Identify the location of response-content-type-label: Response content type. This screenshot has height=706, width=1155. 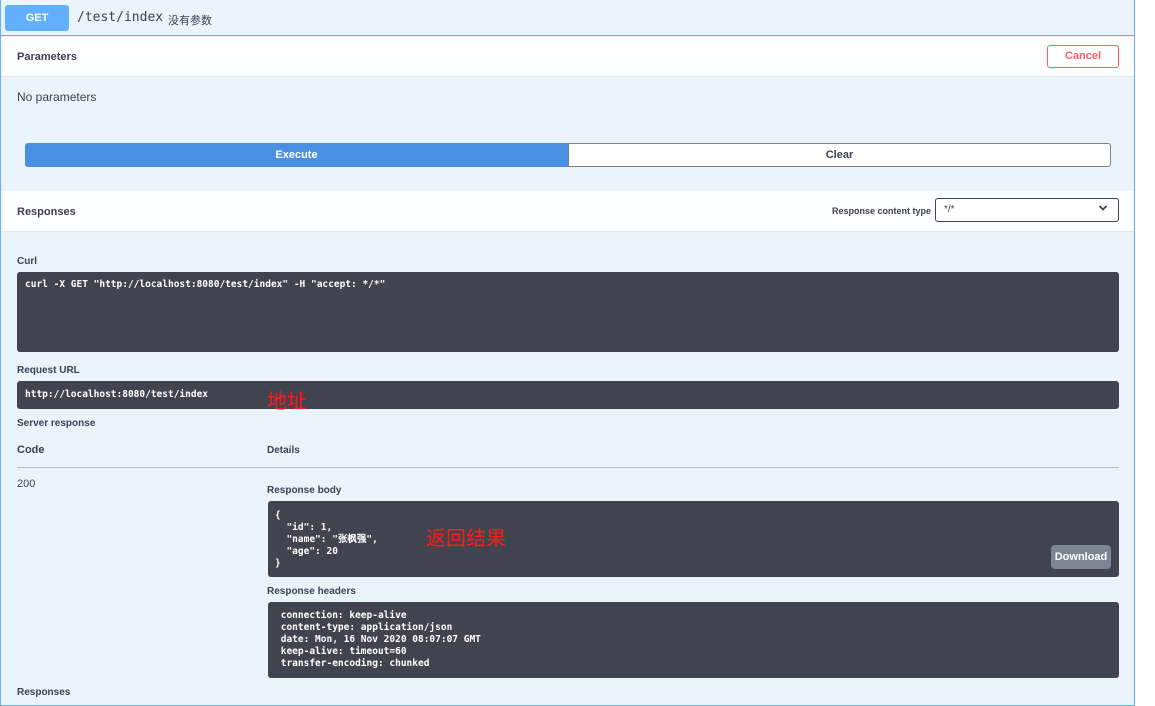
(882, 211).